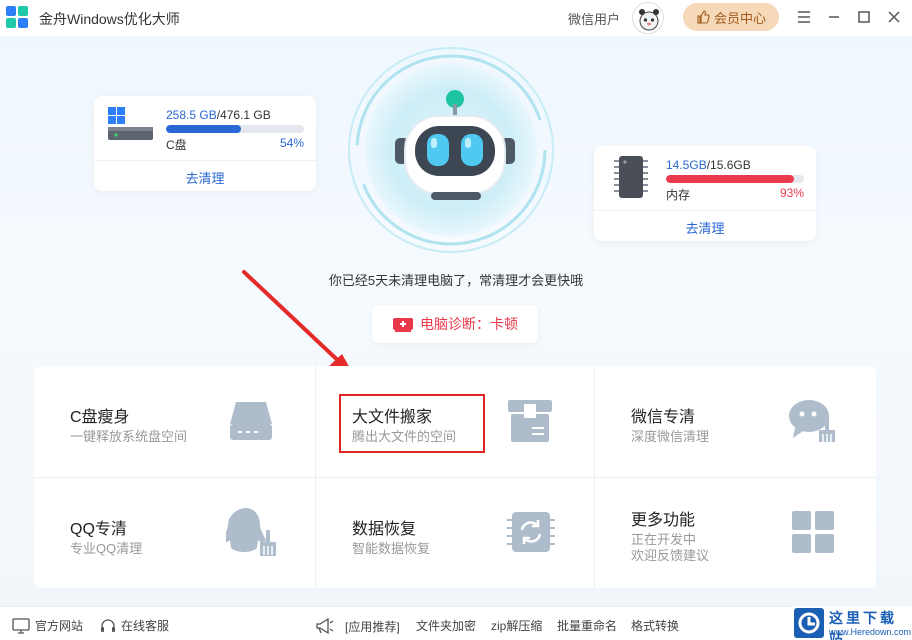  I want to click on memory-total: 15.6GB, so click(730, 165).